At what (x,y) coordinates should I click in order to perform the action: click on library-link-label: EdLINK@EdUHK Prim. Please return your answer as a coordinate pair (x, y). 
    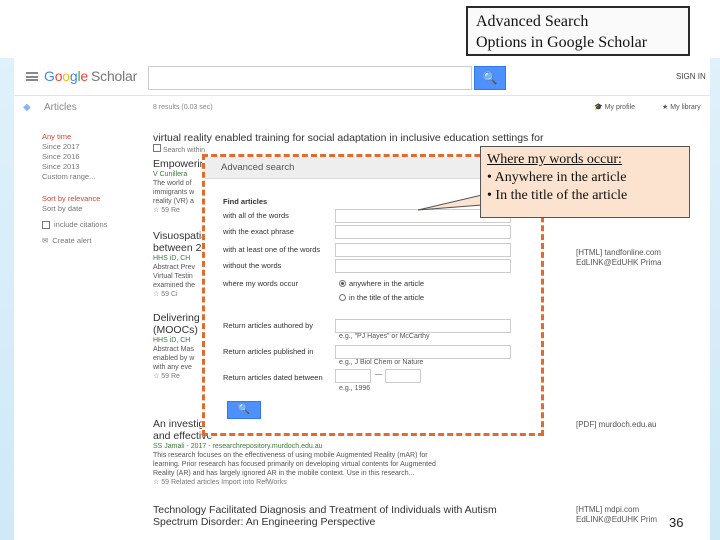
    Looking at the image, I should click on (617, 519).